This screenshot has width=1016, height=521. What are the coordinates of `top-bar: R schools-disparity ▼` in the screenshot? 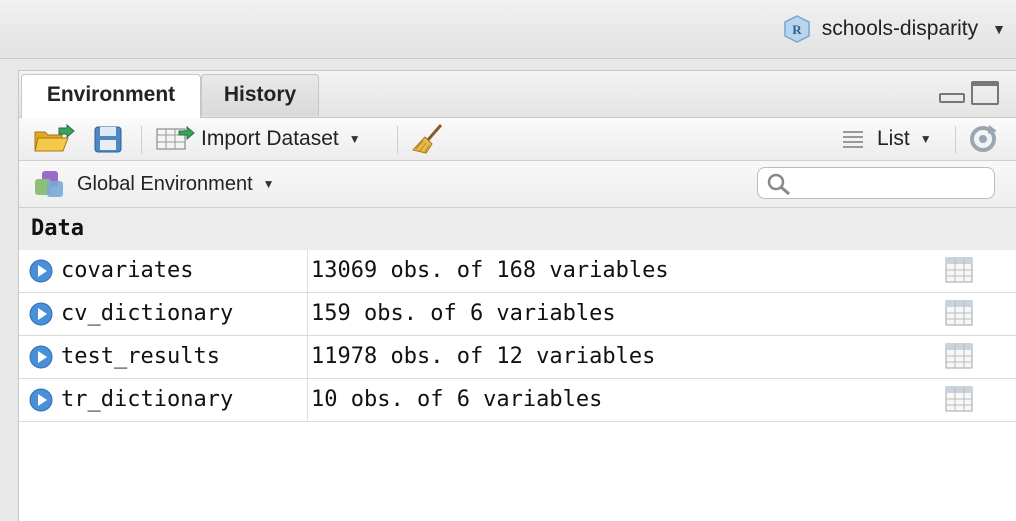 It's located at (508, 29).